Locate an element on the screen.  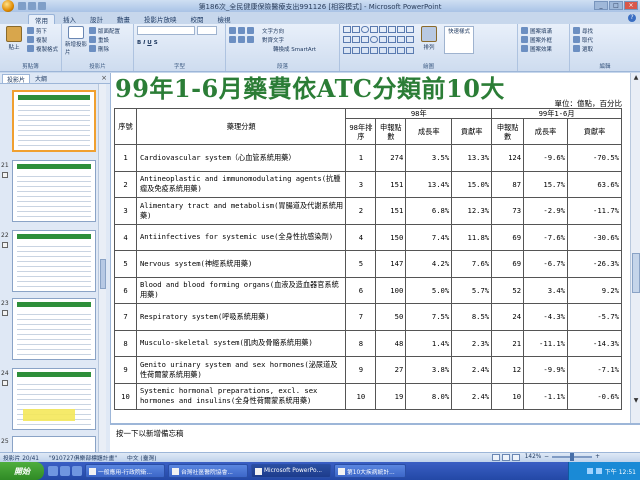
paste-button: 貼上 is located at coordinates (14, 41).